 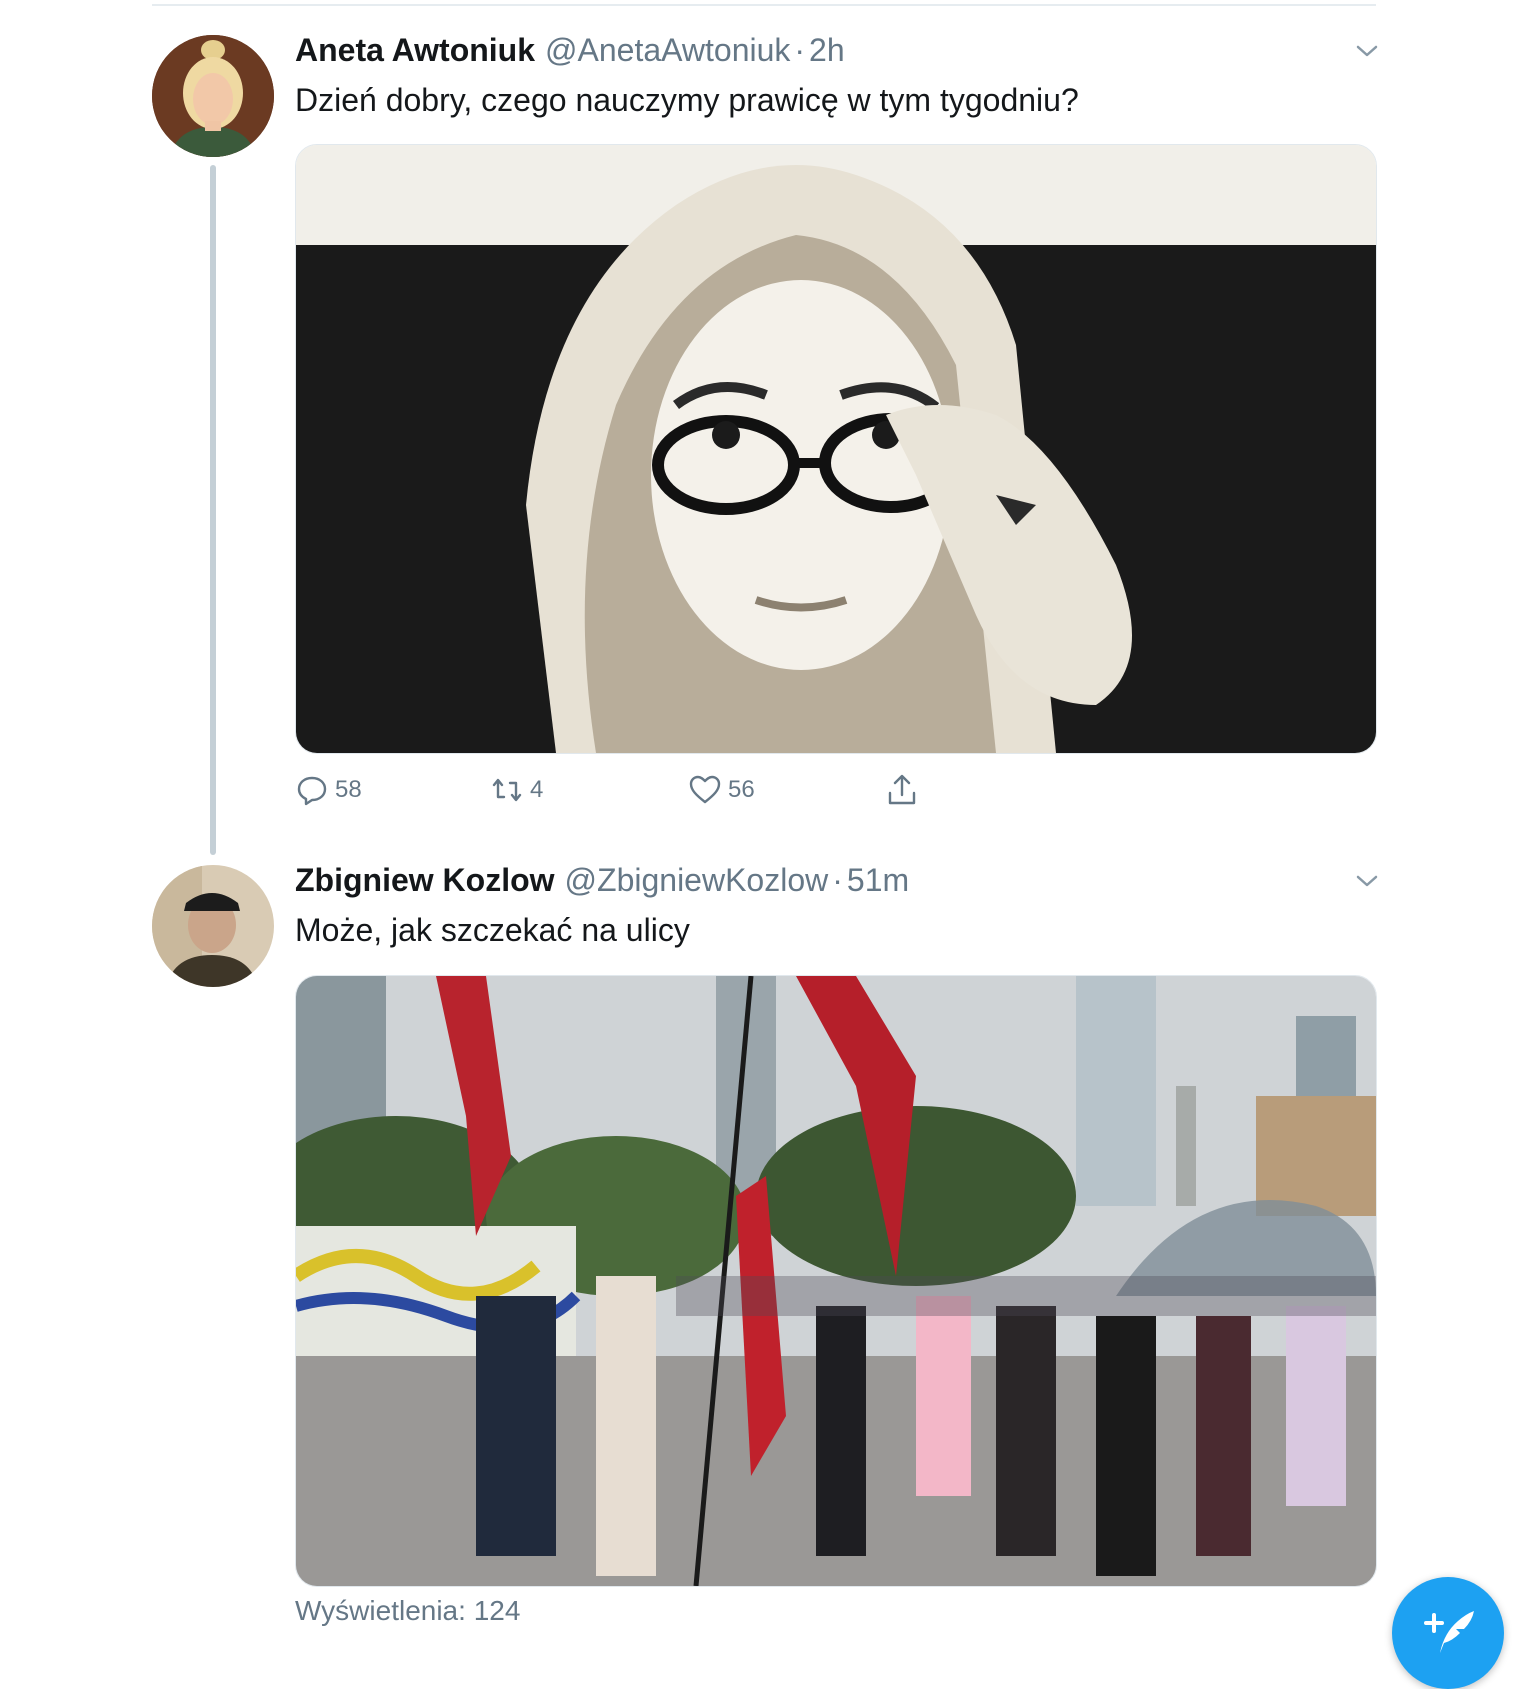 What do you see at coordinates (328, 790) in the screenshot?
I see `reply-button: 58` at bounding box center [328, 790].